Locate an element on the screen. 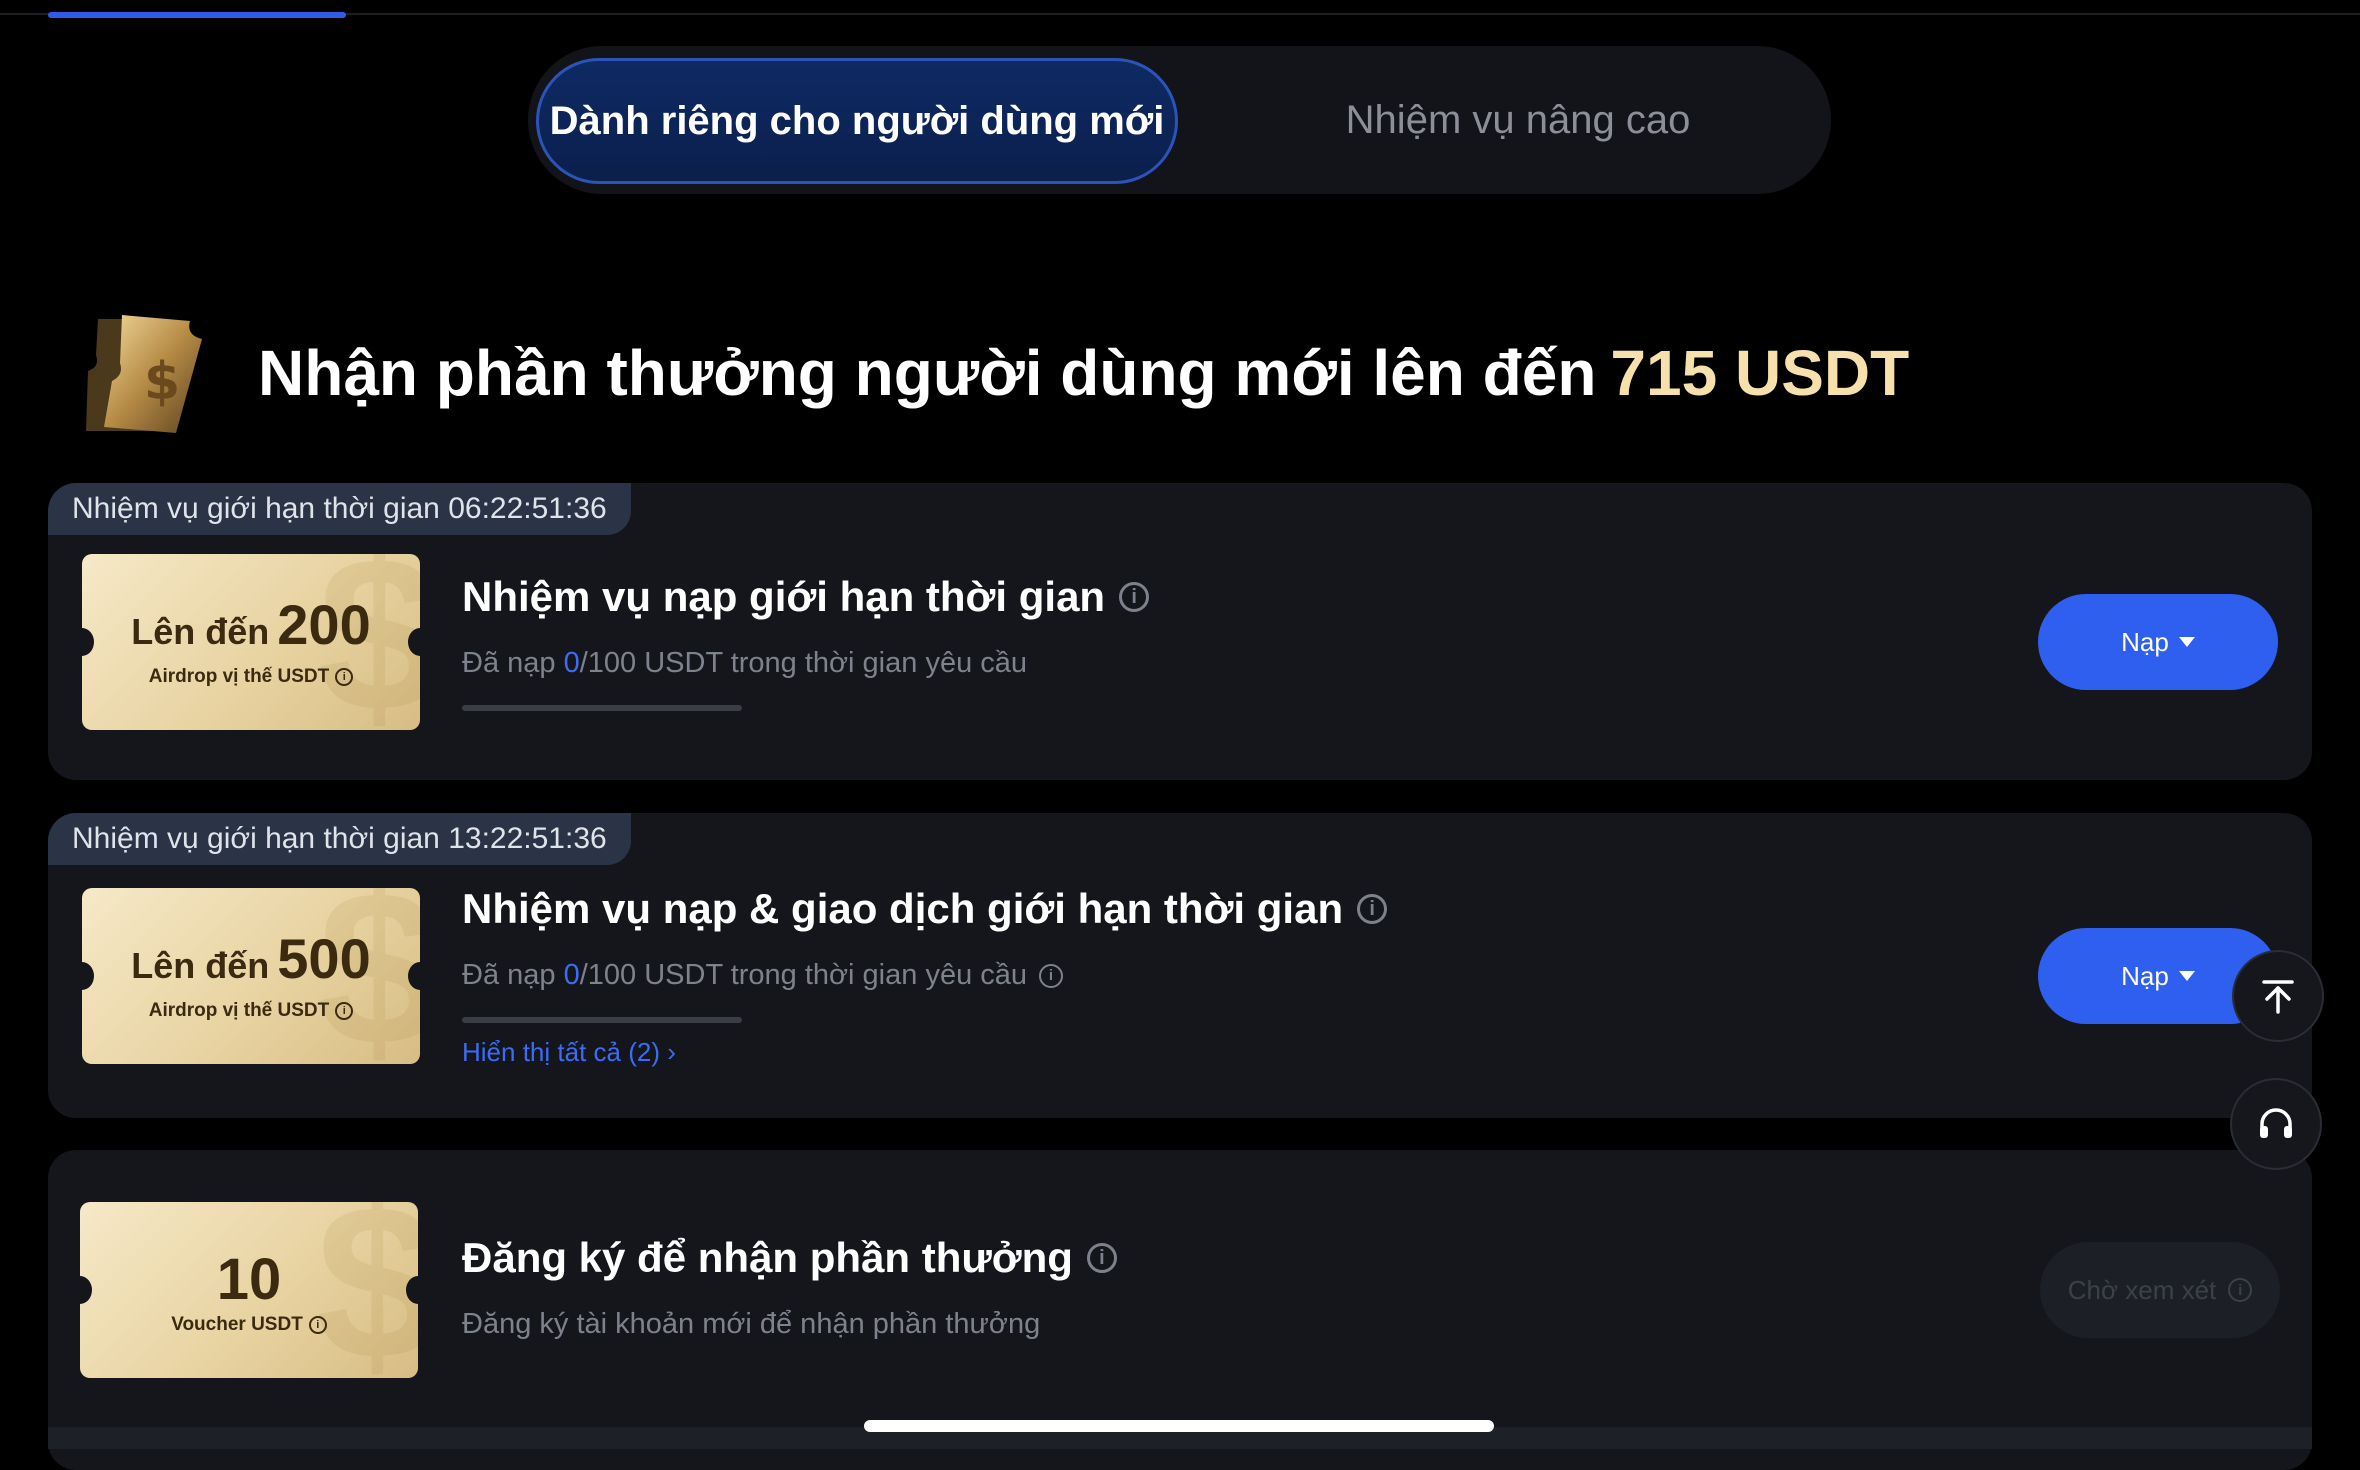 This screenshot has width=2360, height=1470. back-to-top-button is located at coordinates (2278, 996).